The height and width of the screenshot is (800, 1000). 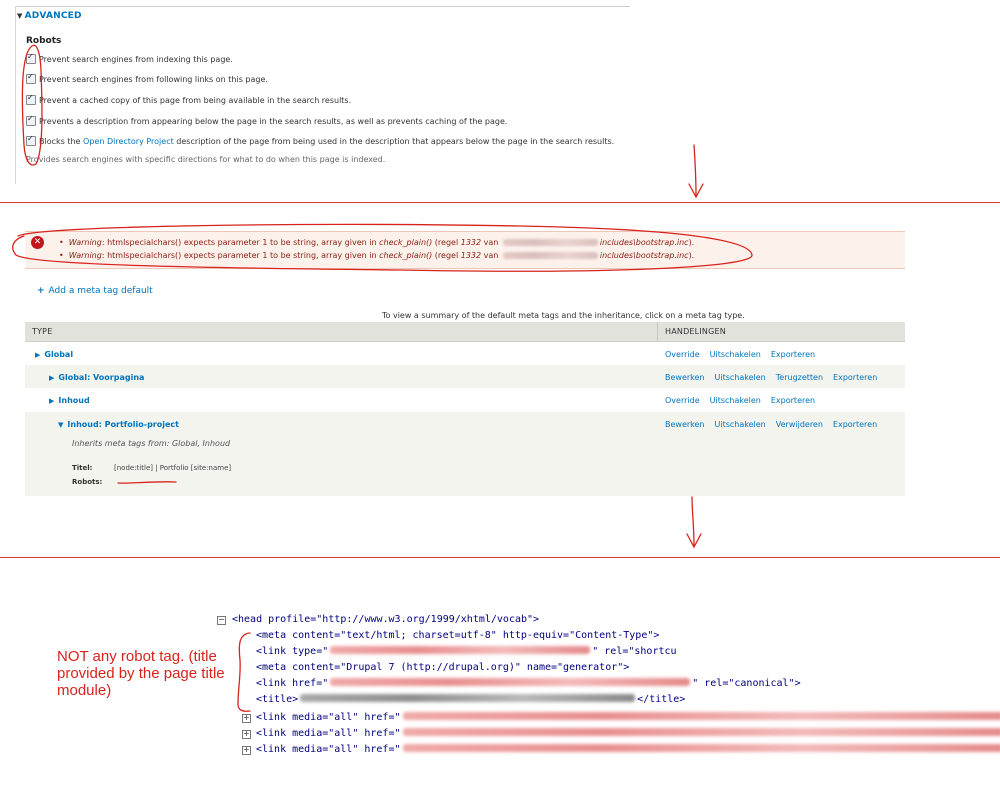 I want to click on titel-value: [node:title] | Portfolio [site:name], so click(x=173, y=468).